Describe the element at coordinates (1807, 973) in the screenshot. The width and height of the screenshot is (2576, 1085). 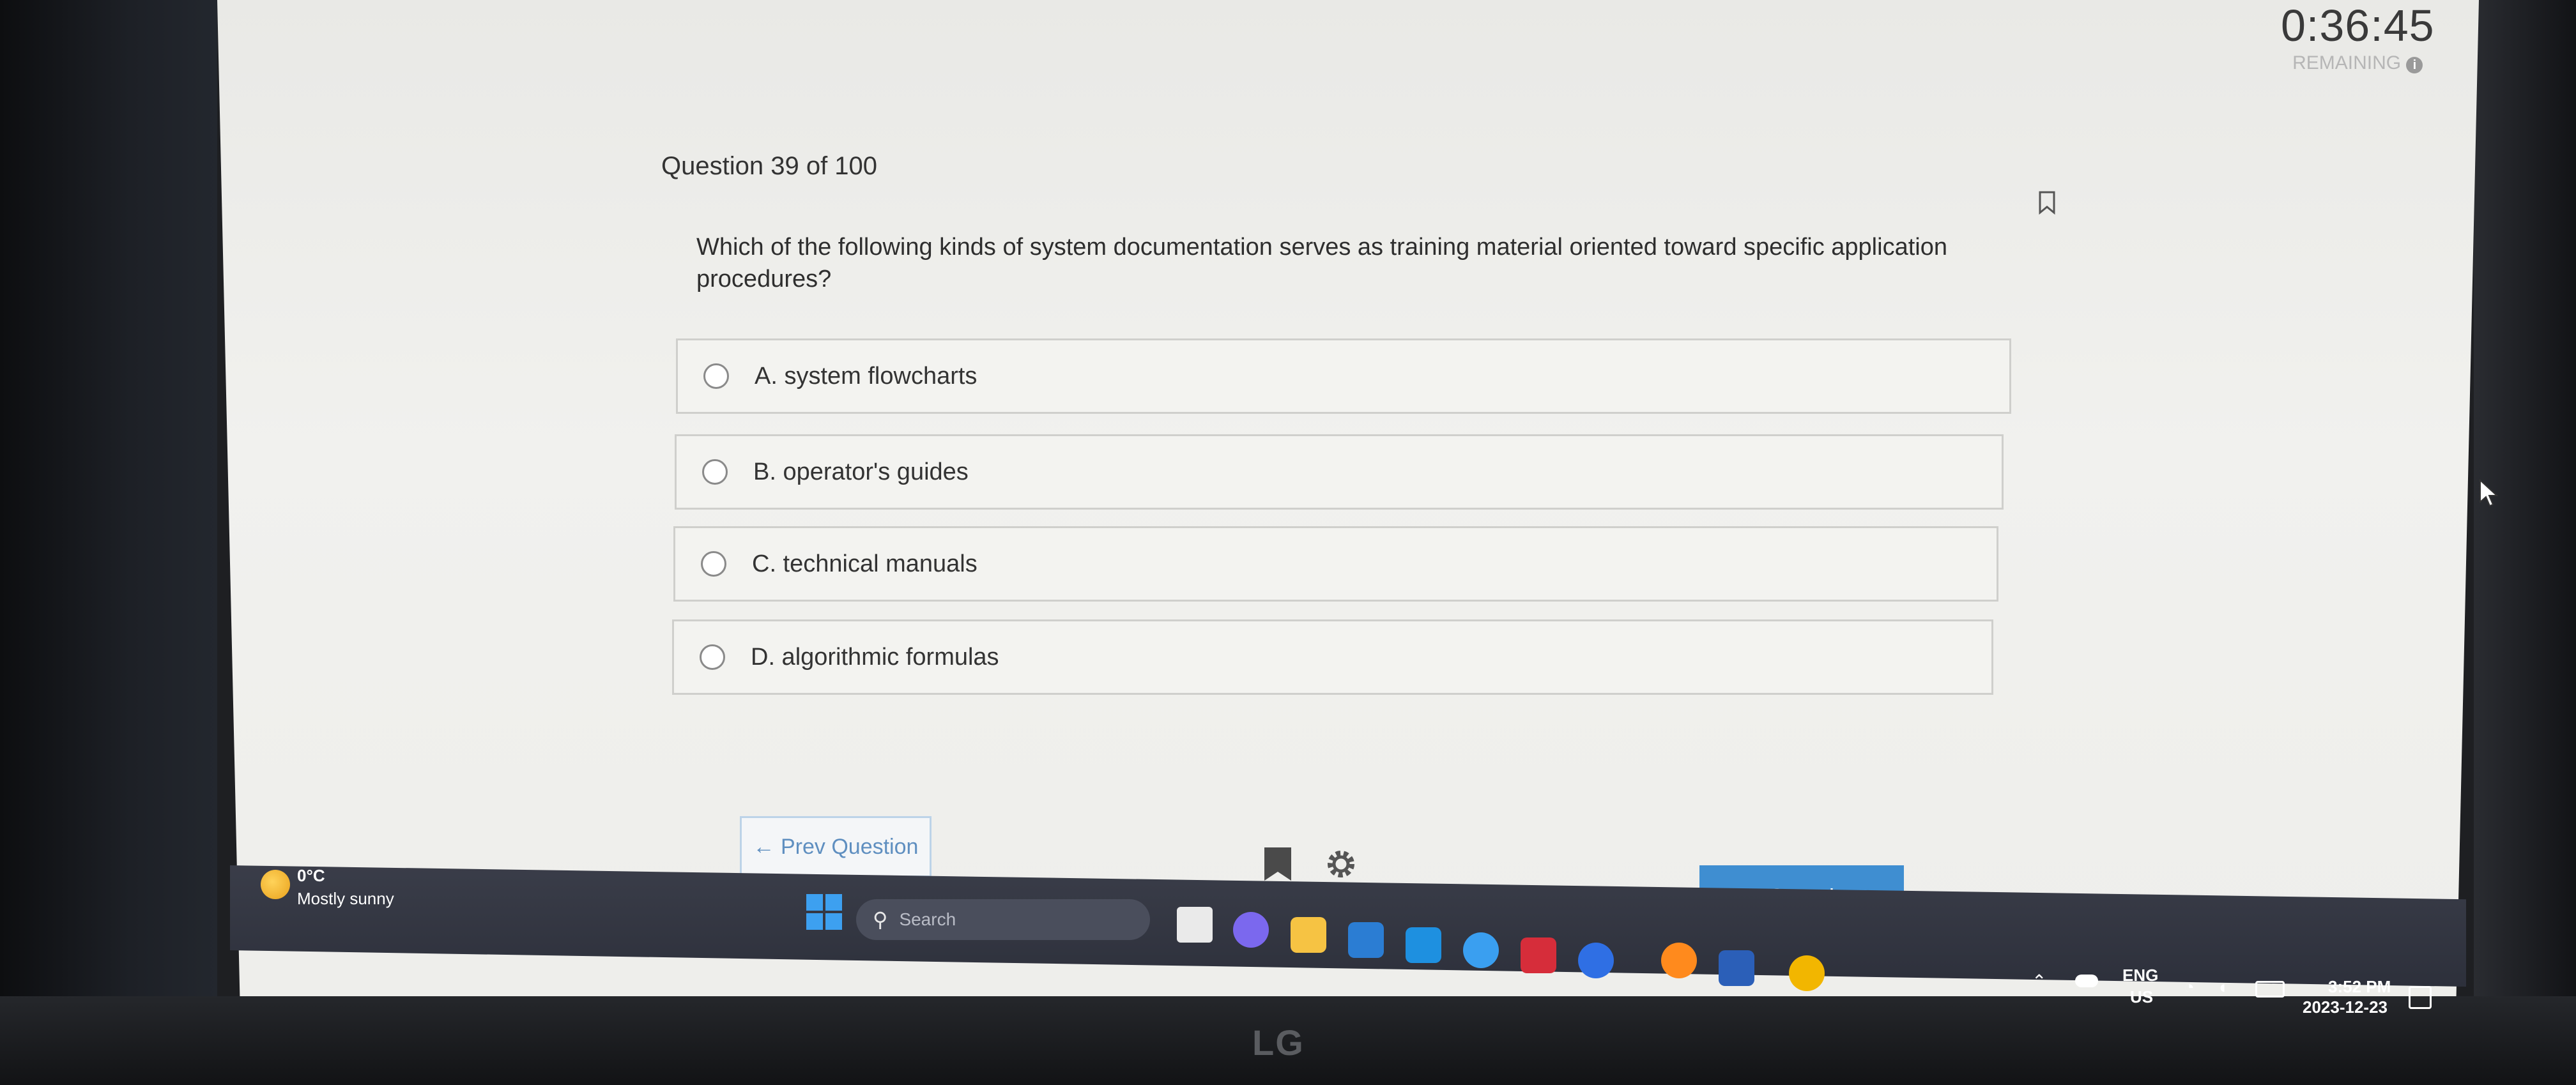
I see `chrome-icon` at that location.